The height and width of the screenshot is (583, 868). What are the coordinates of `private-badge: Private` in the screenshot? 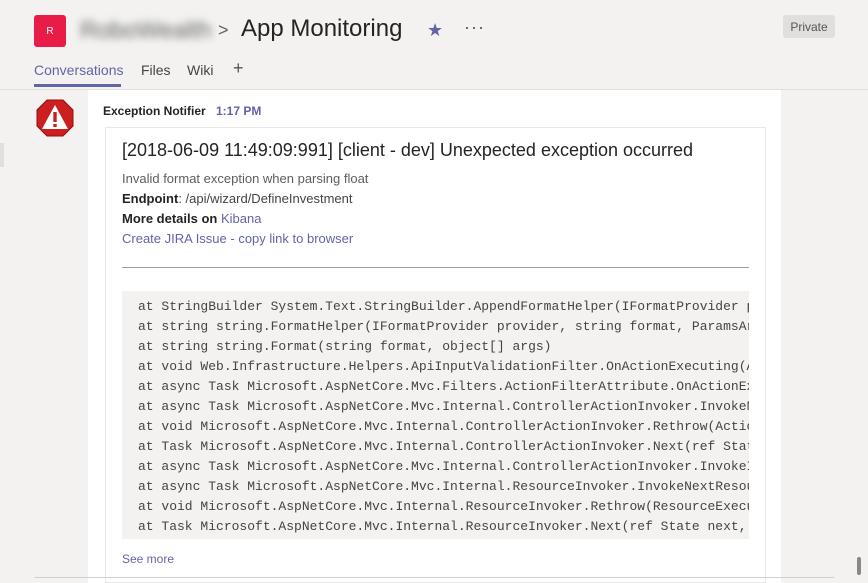 It's located at (809, 26).